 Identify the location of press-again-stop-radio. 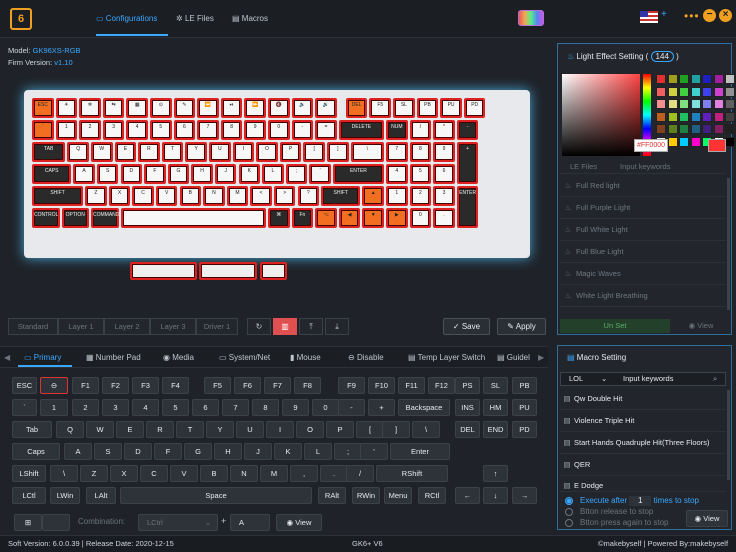
(569, 523).